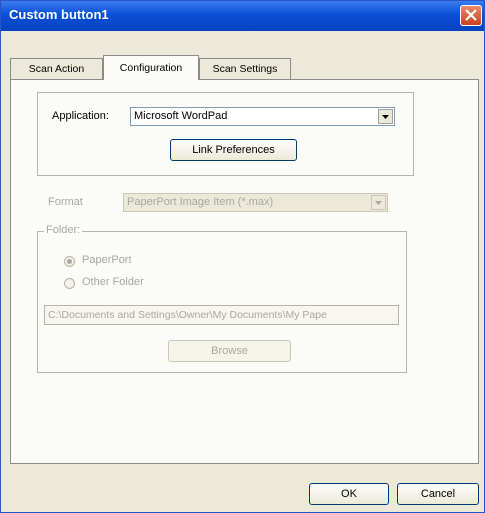 The image size is (485, 513). What do you see at coordinates (59, 14) in the screenshot?
I see `window-title: Custom button1` at bounding box center [59, 14].